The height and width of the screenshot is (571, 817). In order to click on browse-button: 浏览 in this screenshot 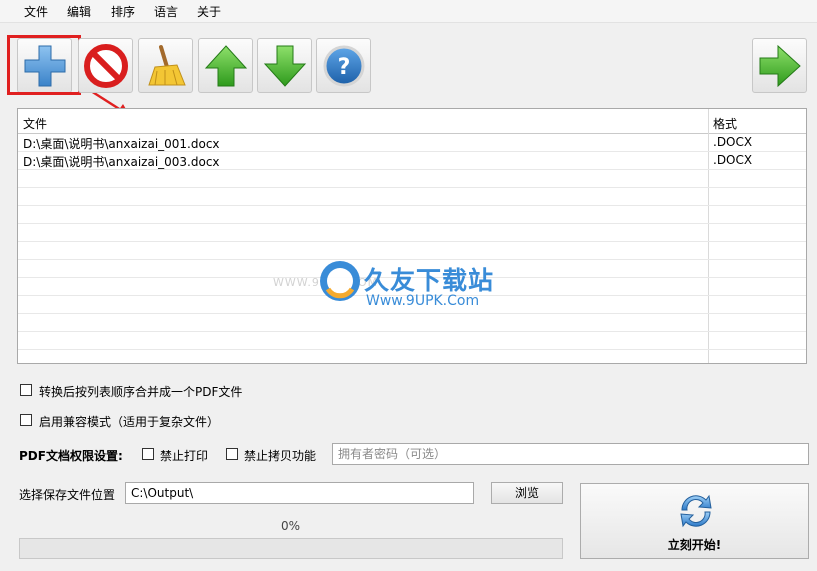, I will do `click(527, 493)`.